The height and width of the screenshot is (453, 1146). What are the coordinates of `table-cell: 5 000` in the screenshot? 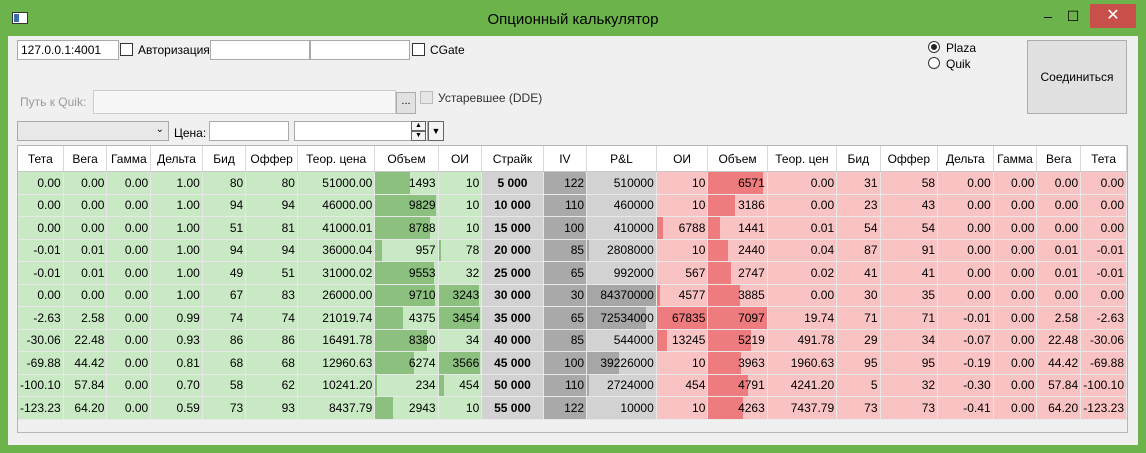 It's located at (512, 183).